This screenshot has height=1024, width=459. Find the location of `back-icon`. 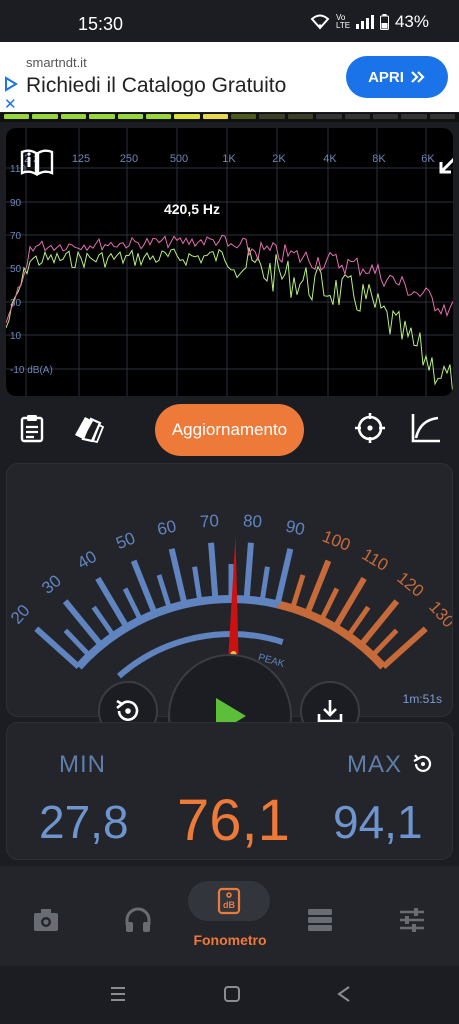

back-icon is located at coordinates (344, 996).